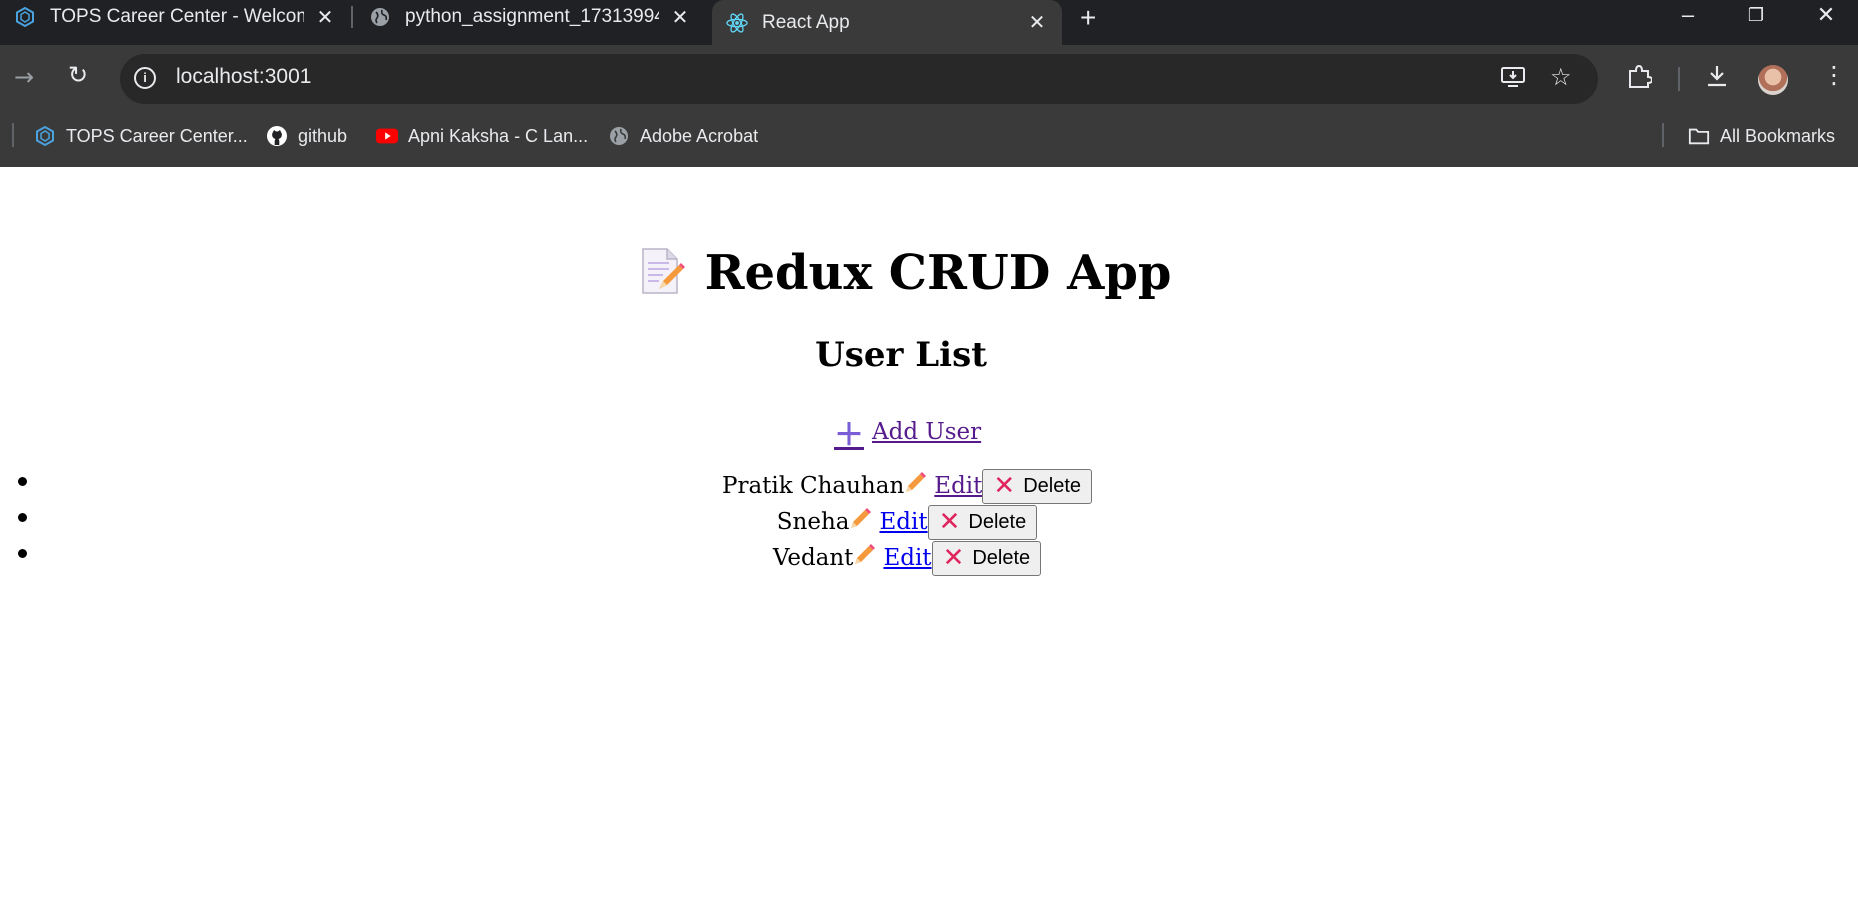 This screenshot has height=910, width=1858. I want to click on tab-python-assignment: python_assignment_1731399487 ✕, so click(530, 17).